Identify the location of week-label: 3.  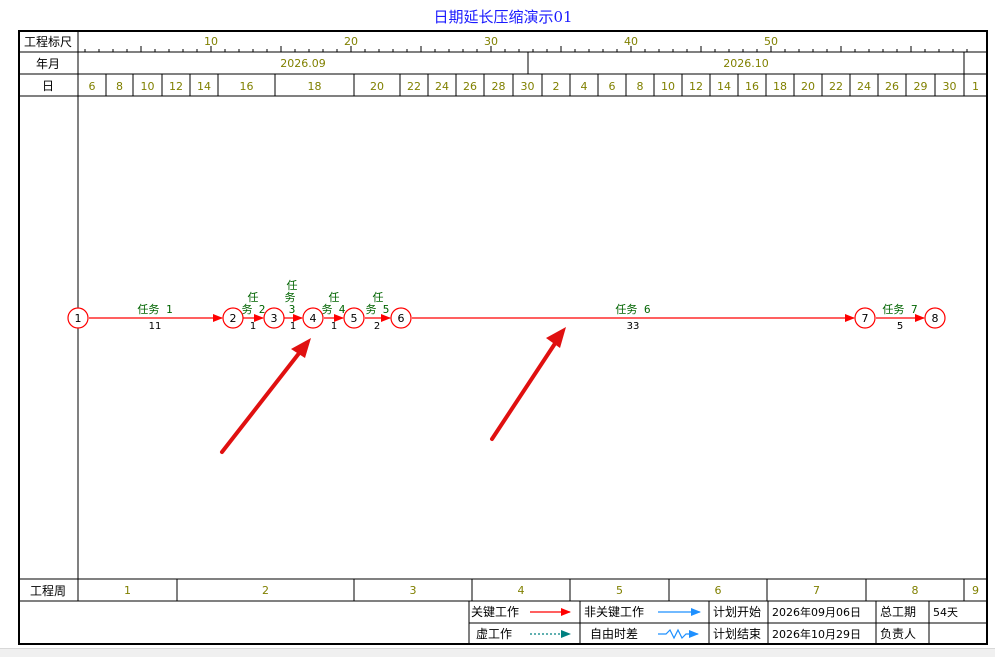
(413, 590).